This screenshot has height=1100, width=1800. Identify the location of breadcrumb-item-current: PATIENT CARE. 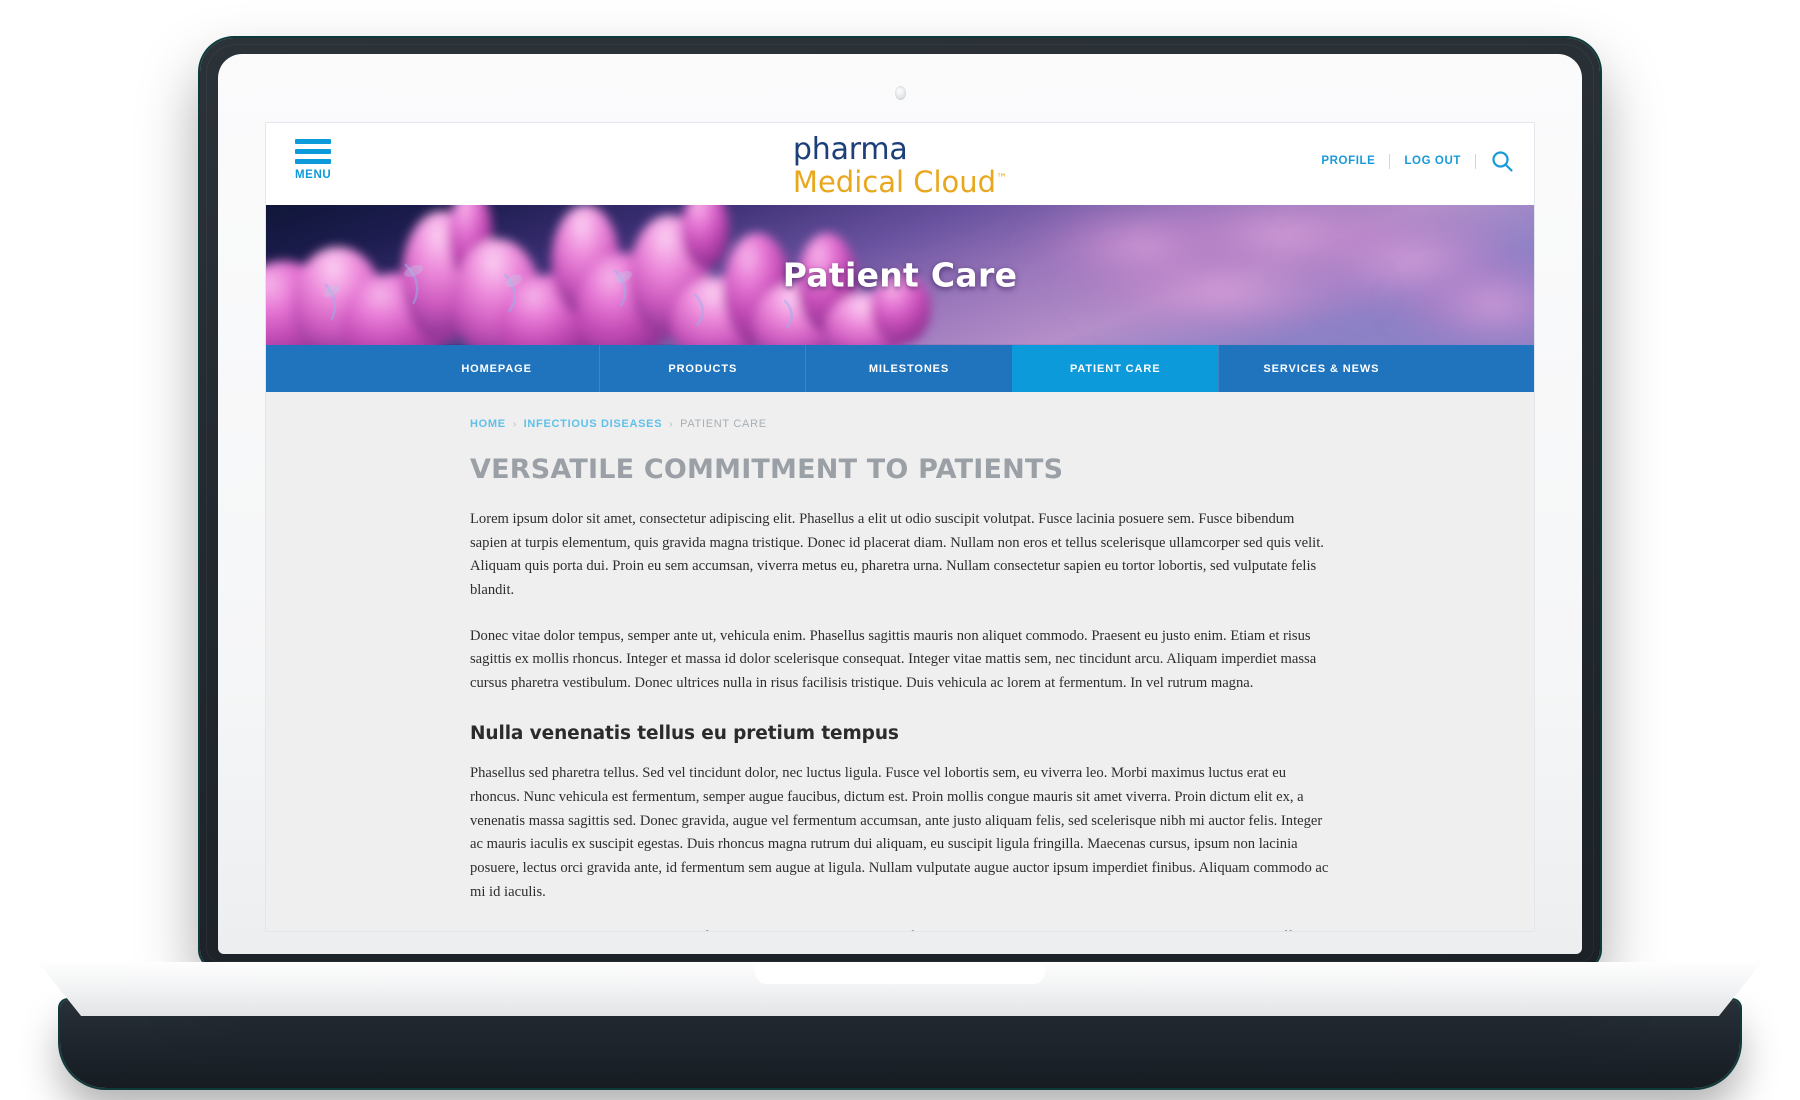
(723, 424).